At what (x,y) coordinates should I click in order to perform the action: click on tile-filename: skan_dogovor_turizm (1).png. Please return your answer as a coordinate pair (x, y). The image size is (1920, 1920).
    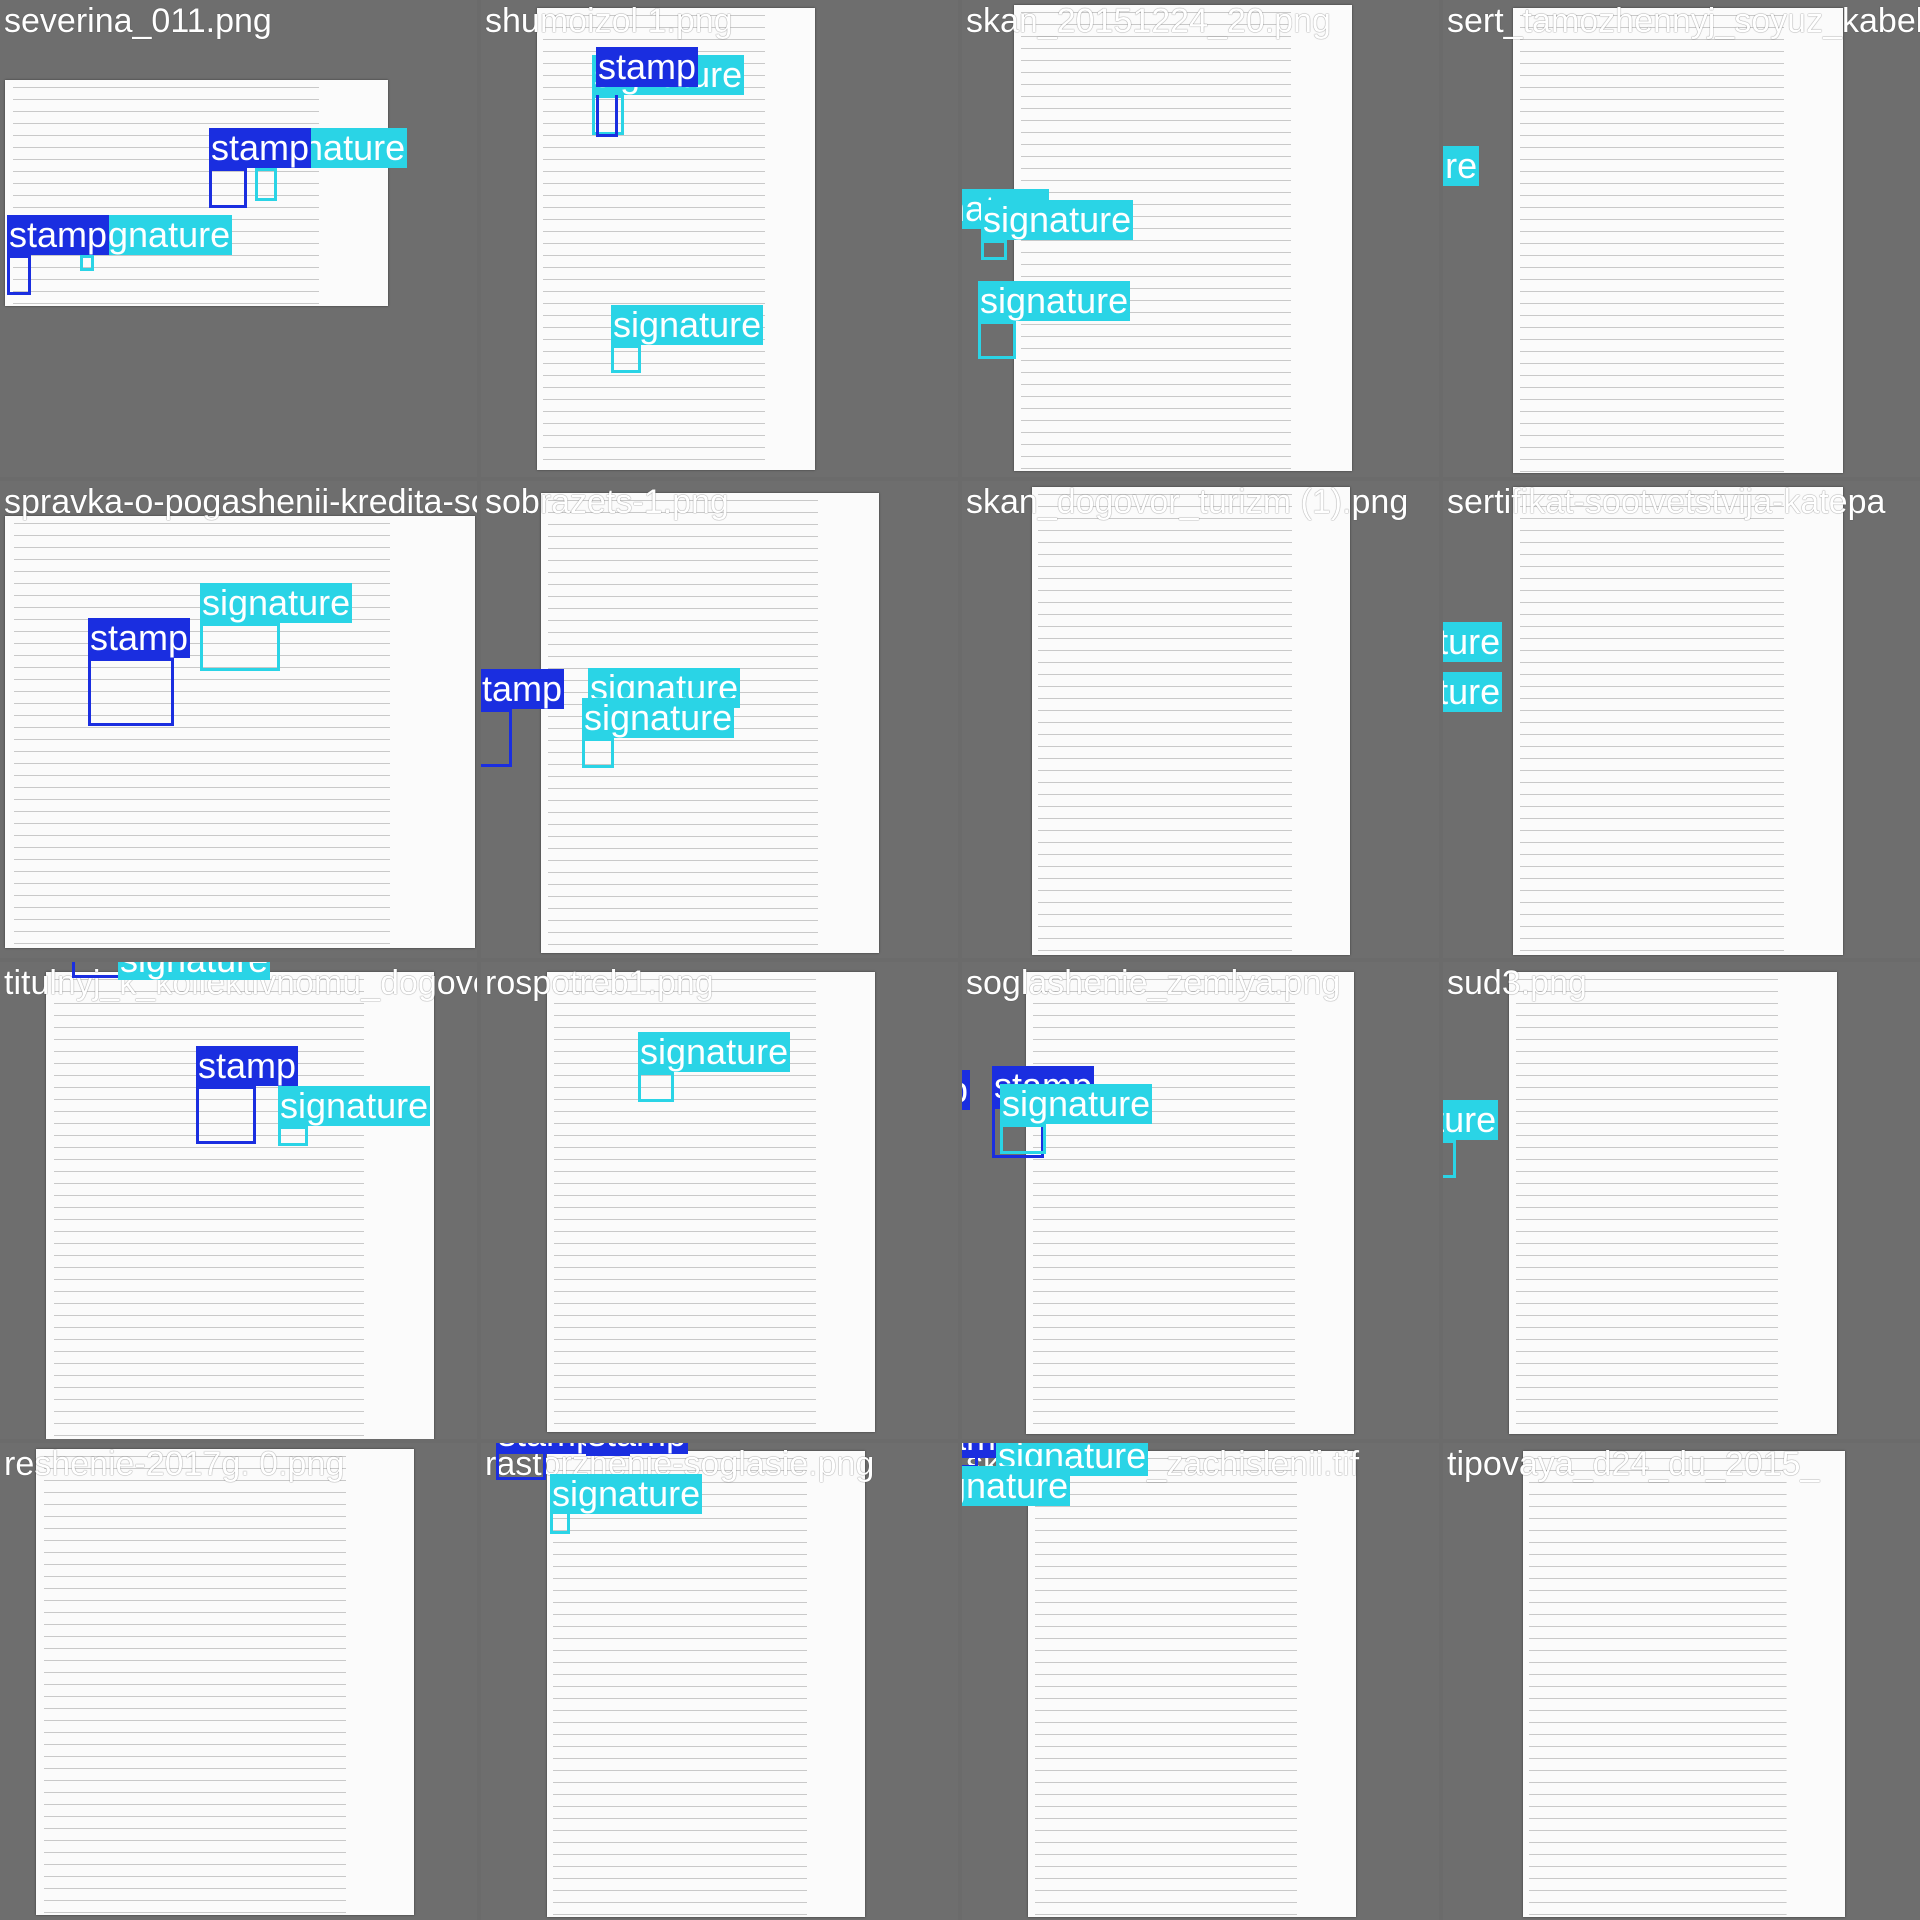
    Looking at the image, I should click on (1187, 502).